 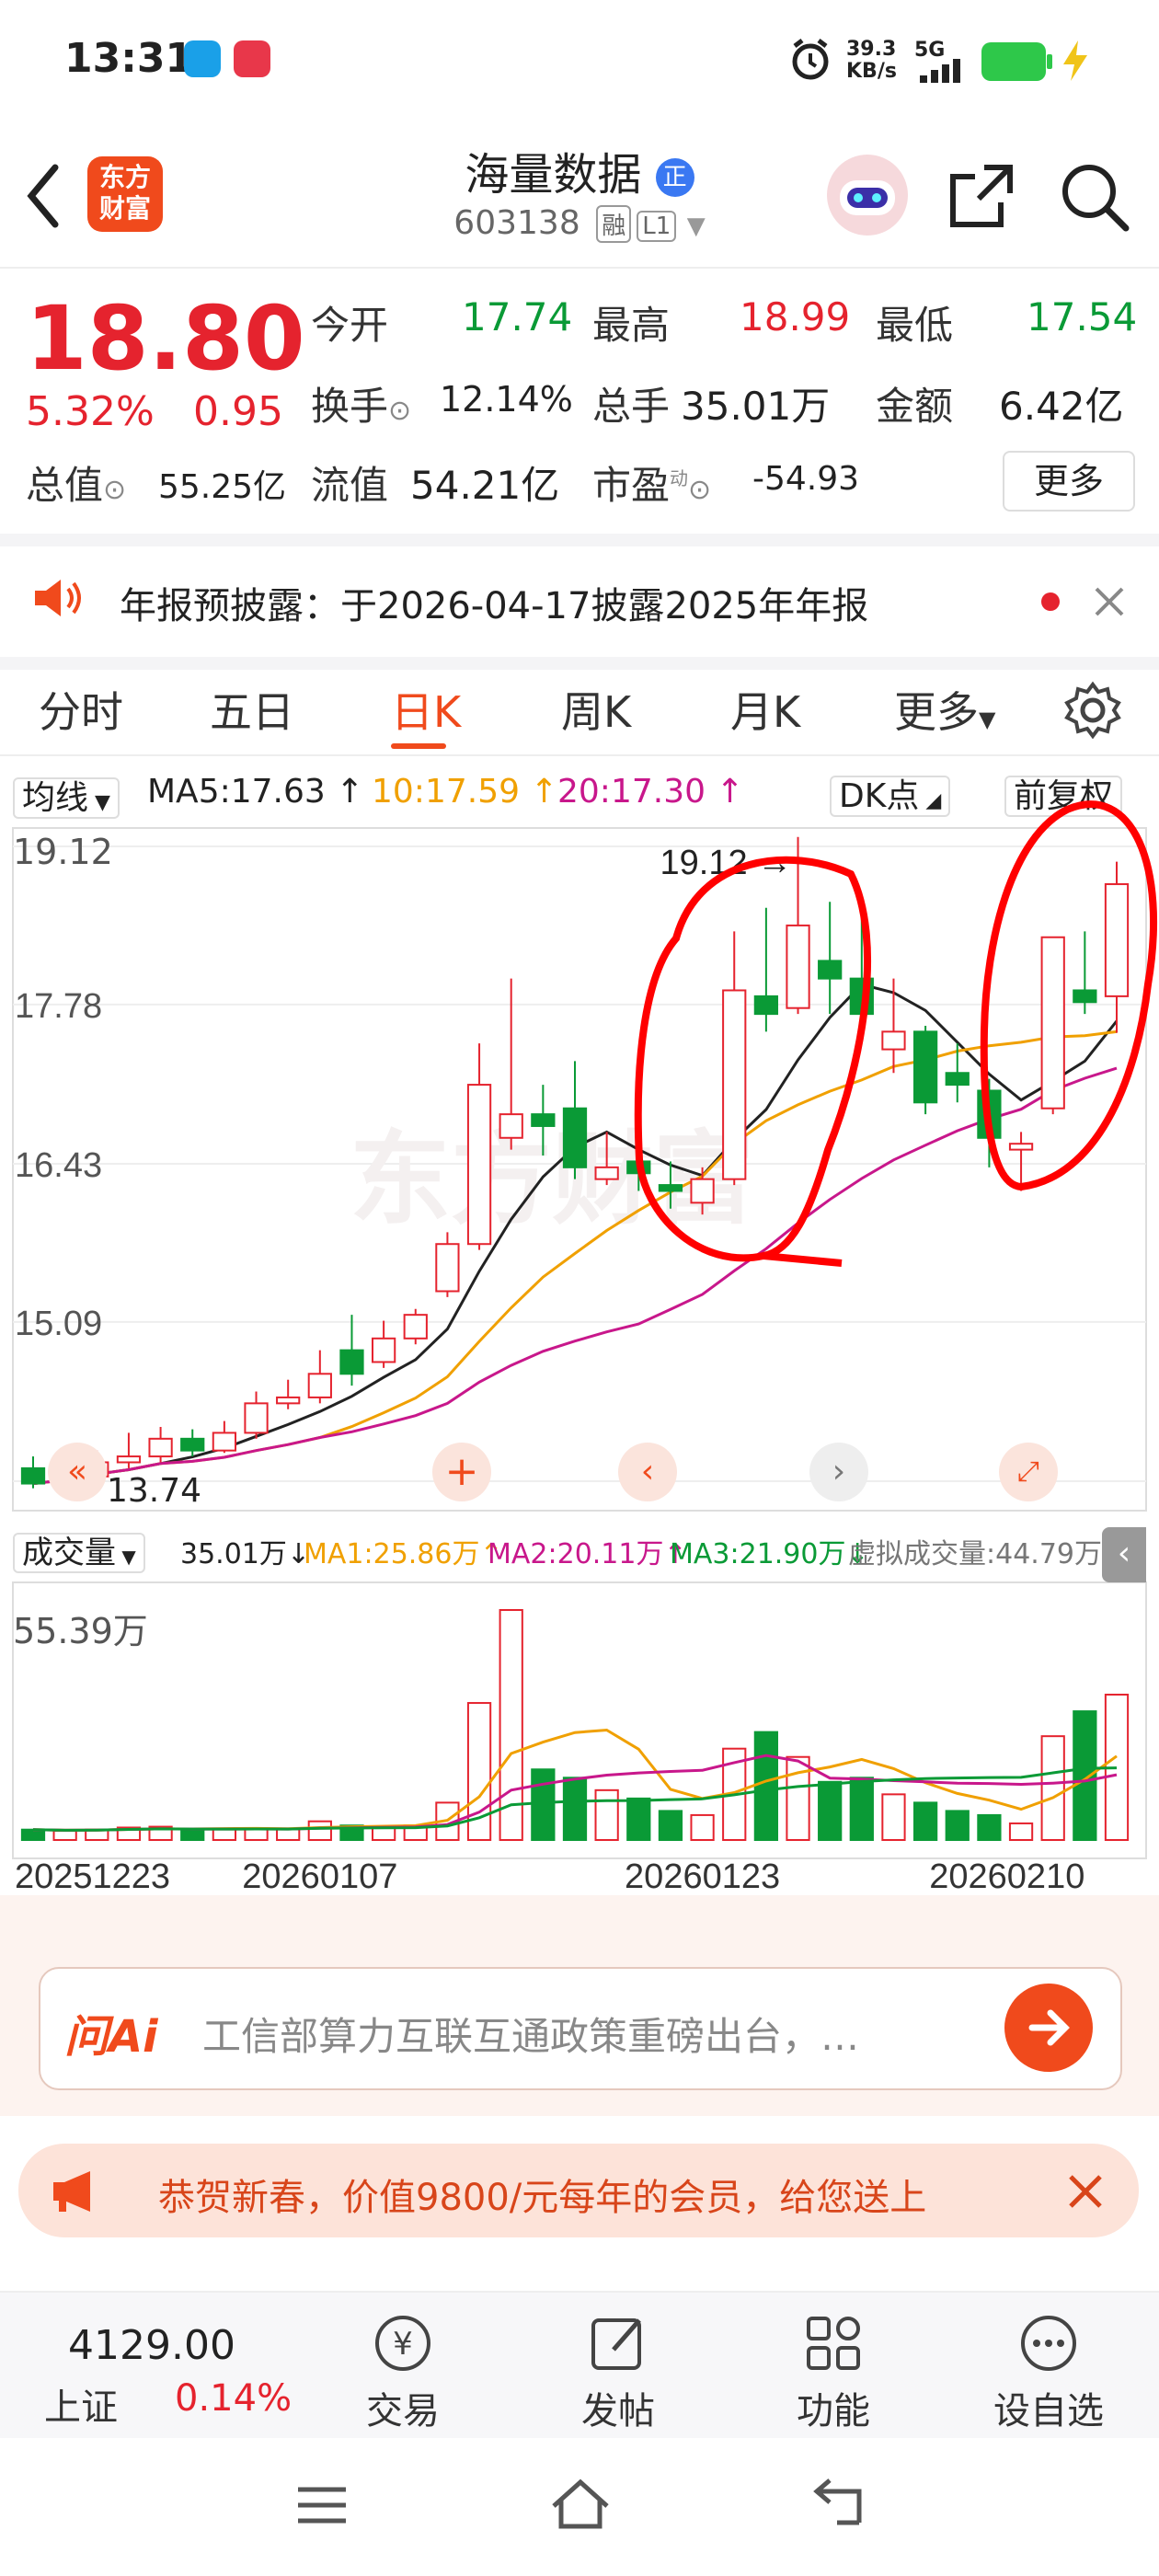 What do you see at coordinates (618, 2372) in the screenshot?
I see `nav-post: 发帖` at bounding box center [618, 2372].